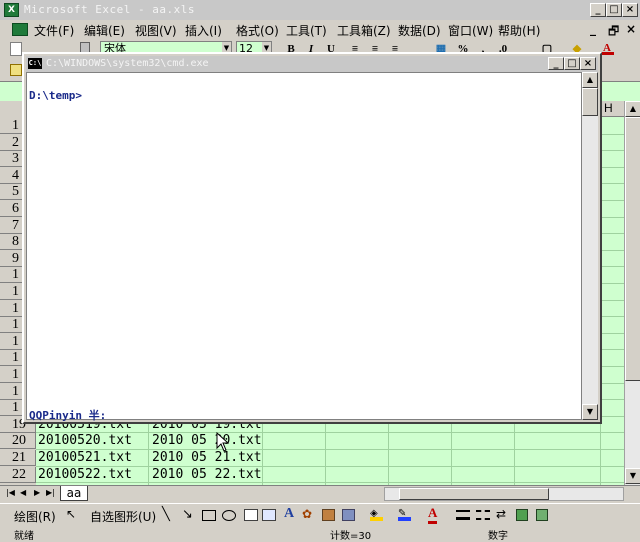 The image size is (640, 542). Describe the element at coordinates (630, 10) in the screenshot. I see `close-button: ×` at that location.